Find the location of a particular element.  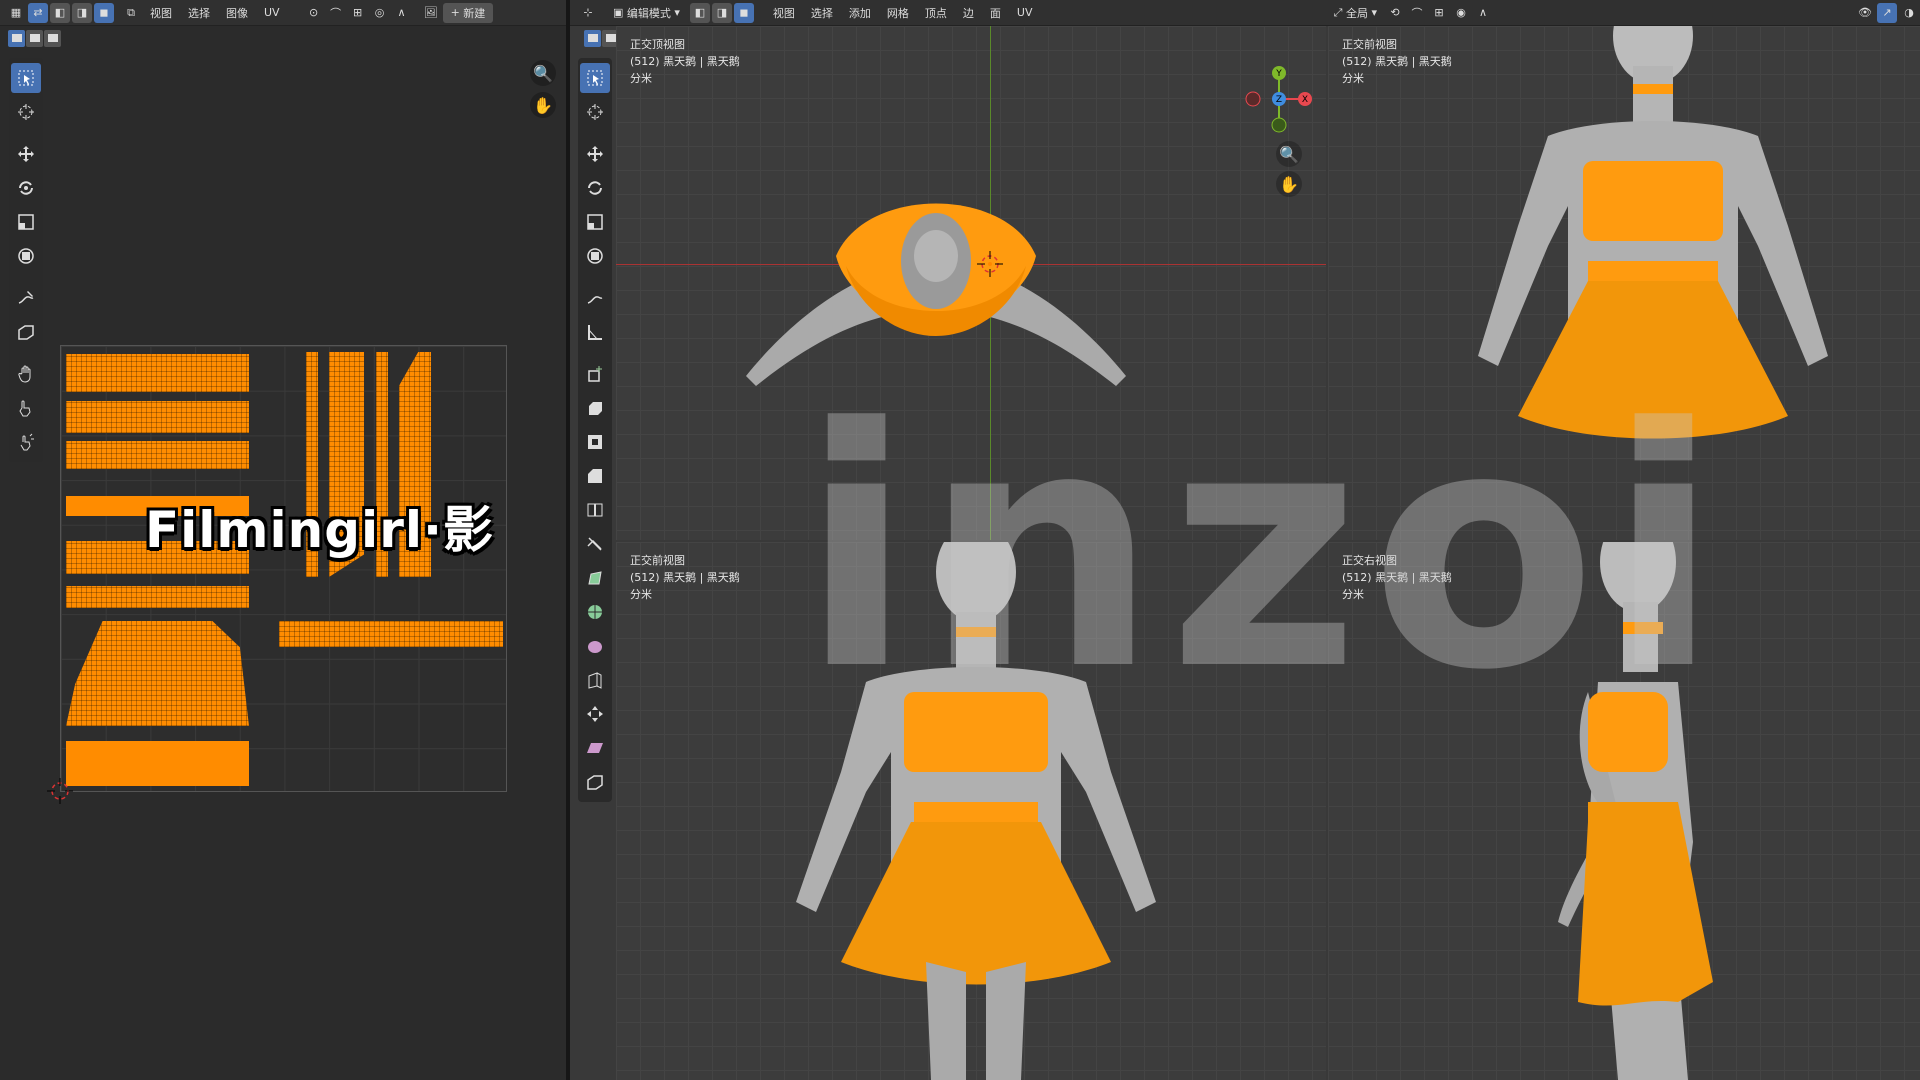

overlay-icon: ◑ is located at coordinates (1909, 13).